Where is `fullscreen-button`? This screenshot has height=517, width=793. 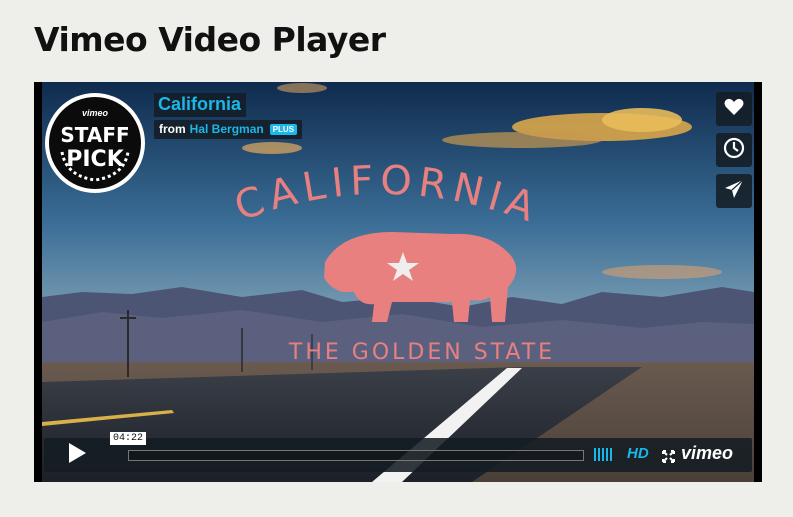
fullscreen-button is located at coordinates (668, 457).